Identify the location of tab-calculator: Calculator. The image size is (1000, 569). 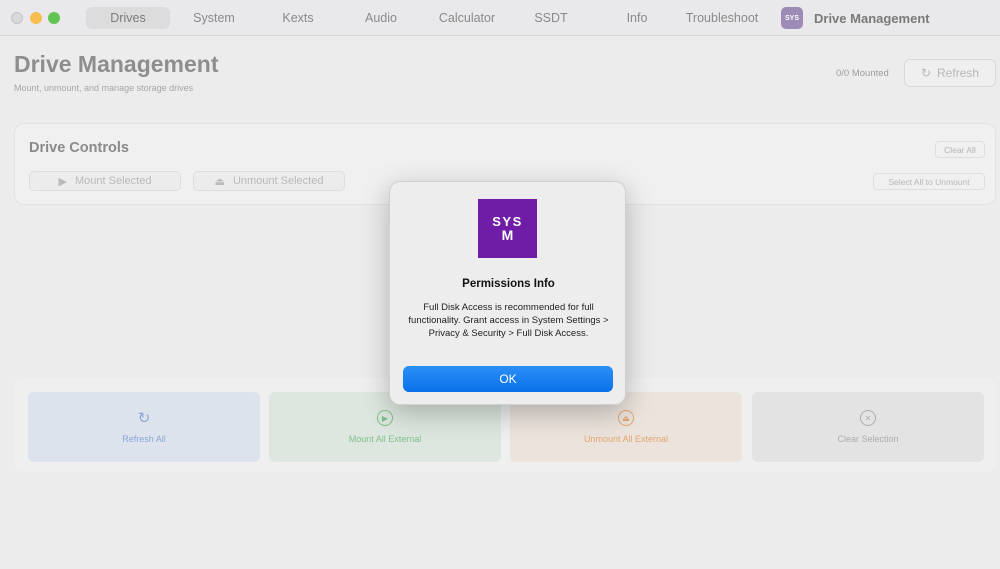
(467, 18).